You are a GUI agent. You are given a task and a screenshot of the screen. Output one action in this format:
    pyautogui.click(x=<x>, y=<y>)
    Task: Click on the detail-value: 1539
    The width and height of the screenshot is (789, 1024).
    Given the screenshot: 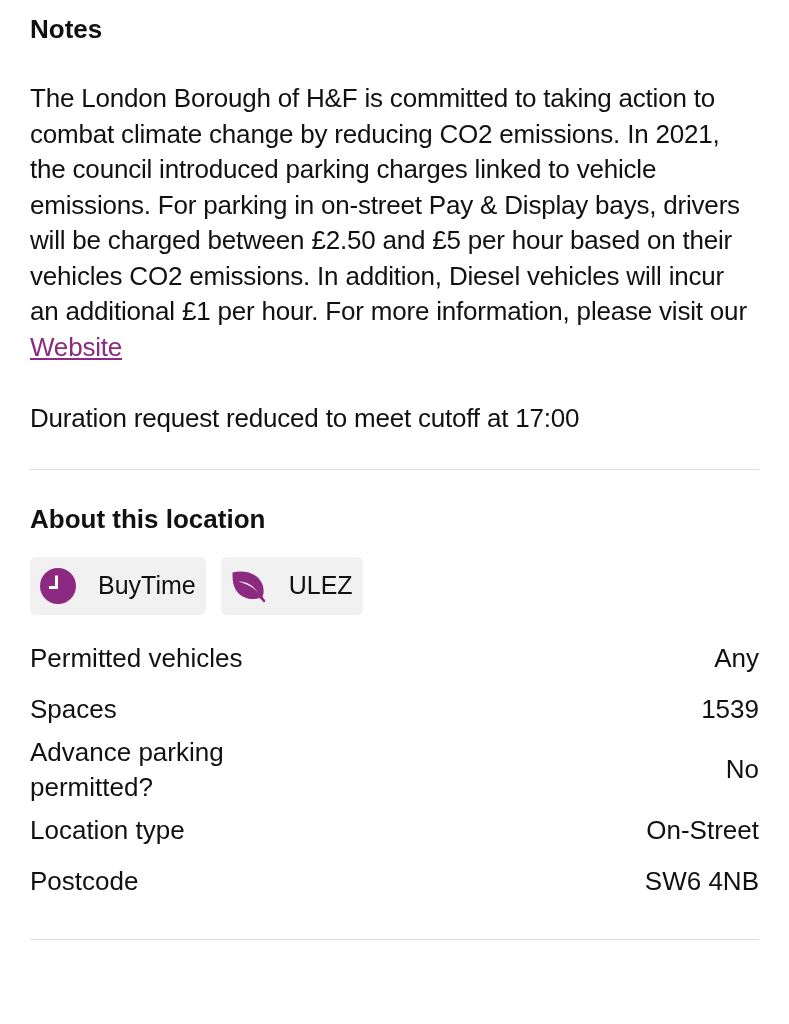 What is the action you would take?
    pyautogui.click(x=730, y=709)
    